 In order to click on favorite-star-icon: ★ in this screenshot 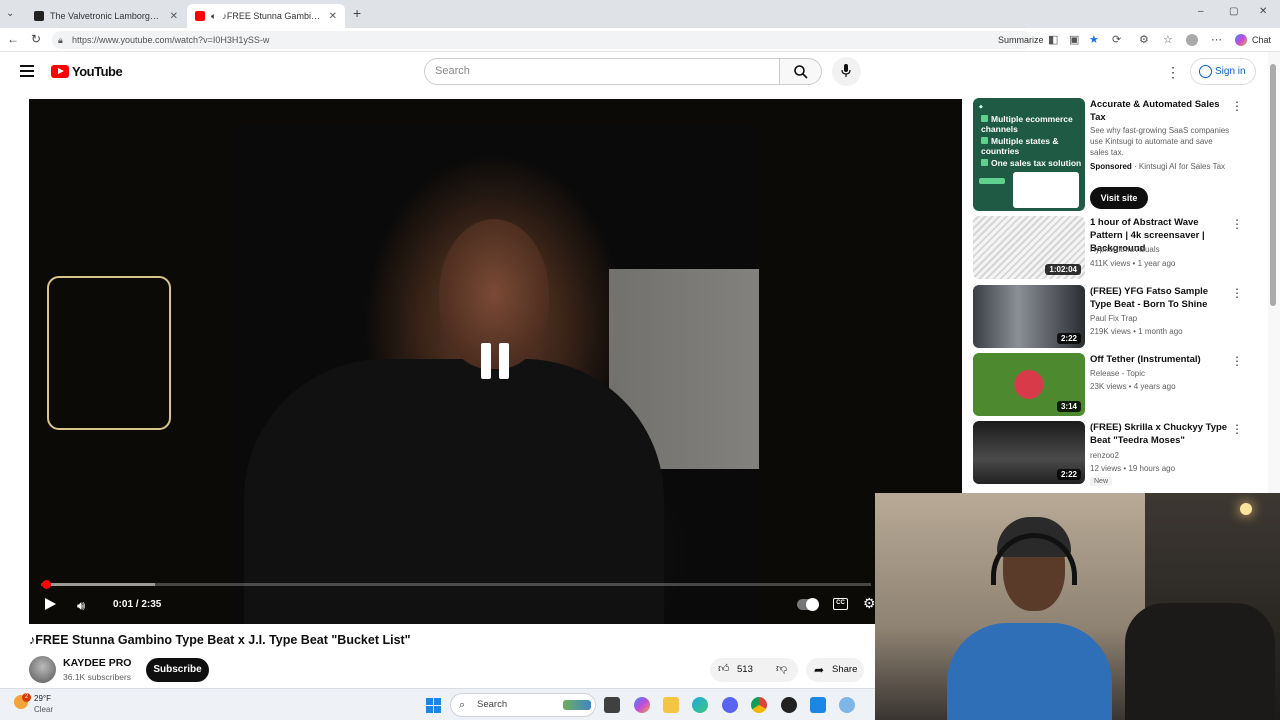, I will do `click(1094, 39)`.